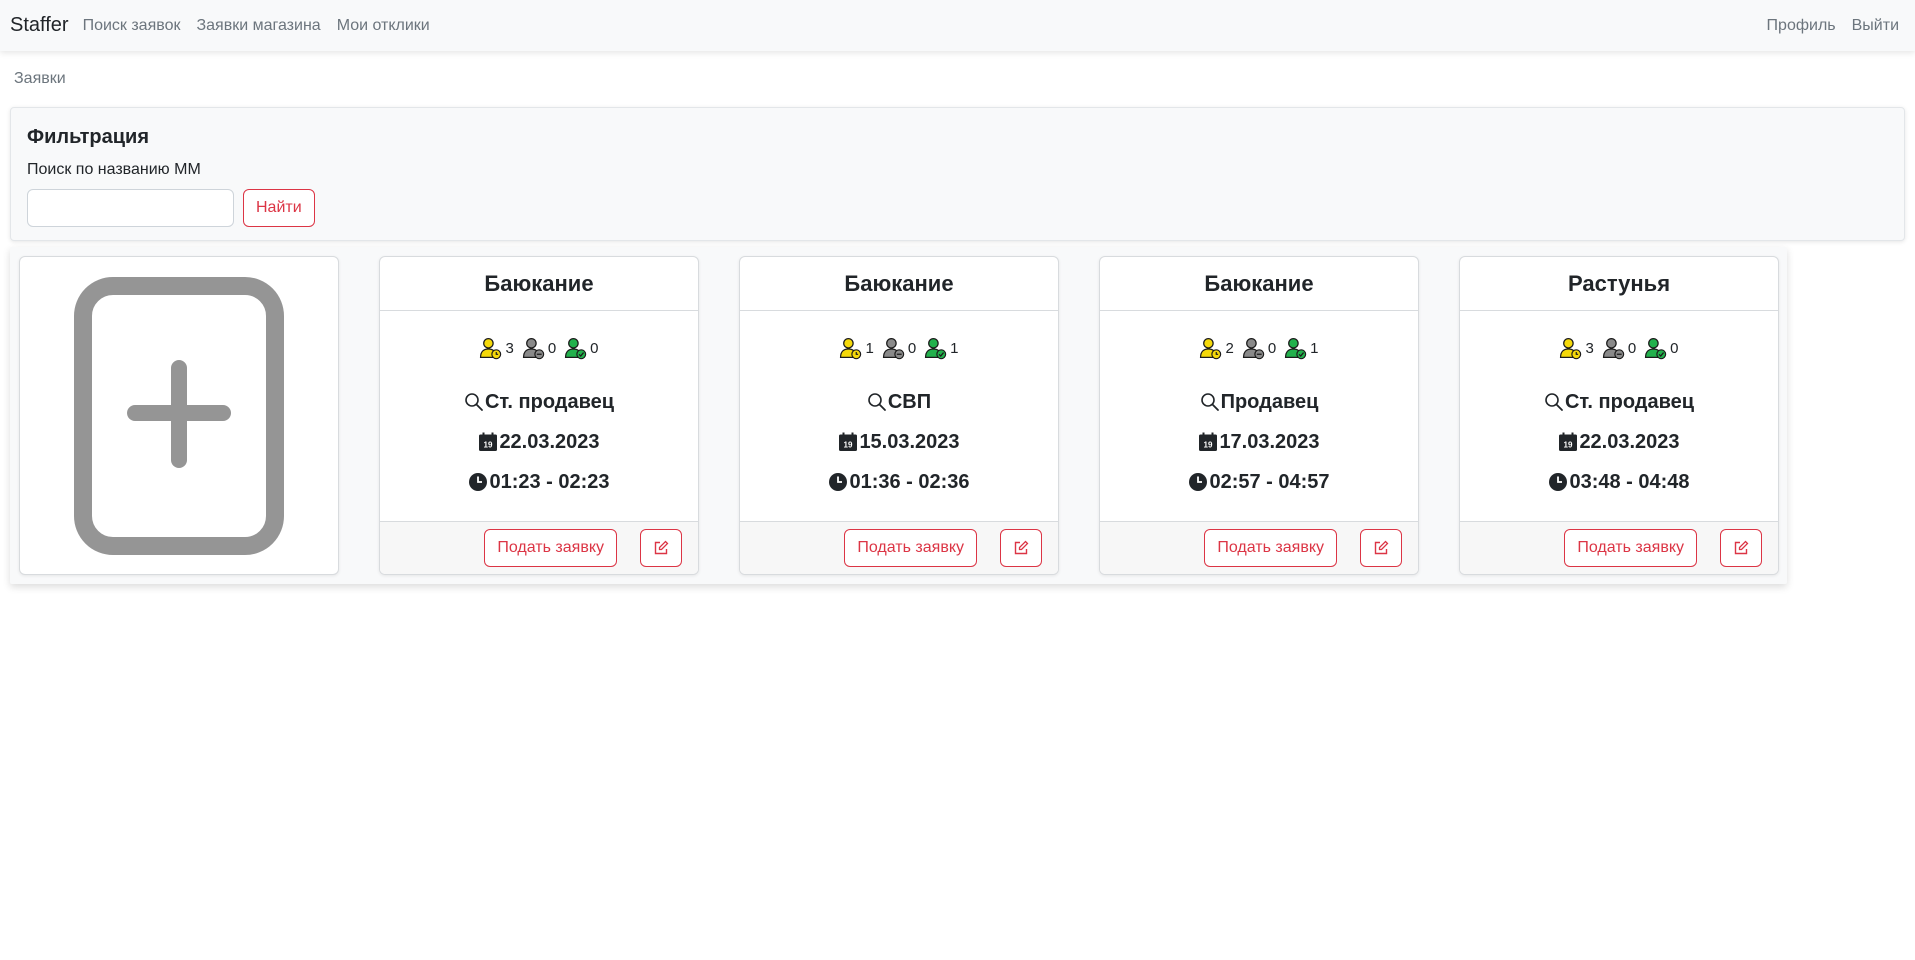 The image size is (1915, 960). I want to click on add-request-card, so click(179, 415).